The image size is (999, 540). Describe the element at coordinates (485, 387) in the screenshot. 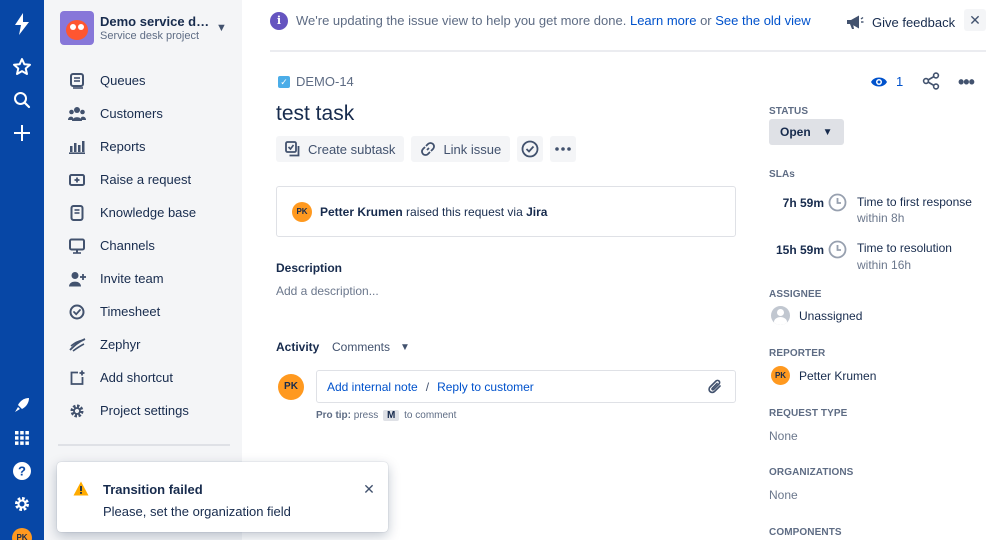

I see `reply-to-customer-link: Reply to customer` at that location.